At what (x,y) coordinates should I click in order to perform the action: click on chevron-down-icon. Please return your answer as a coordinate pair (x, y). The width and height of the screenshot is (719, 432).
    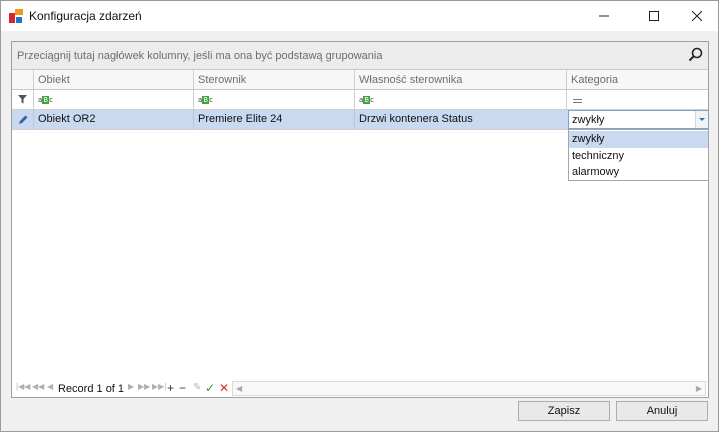
    Looking at the image, I should click on (702, 119).